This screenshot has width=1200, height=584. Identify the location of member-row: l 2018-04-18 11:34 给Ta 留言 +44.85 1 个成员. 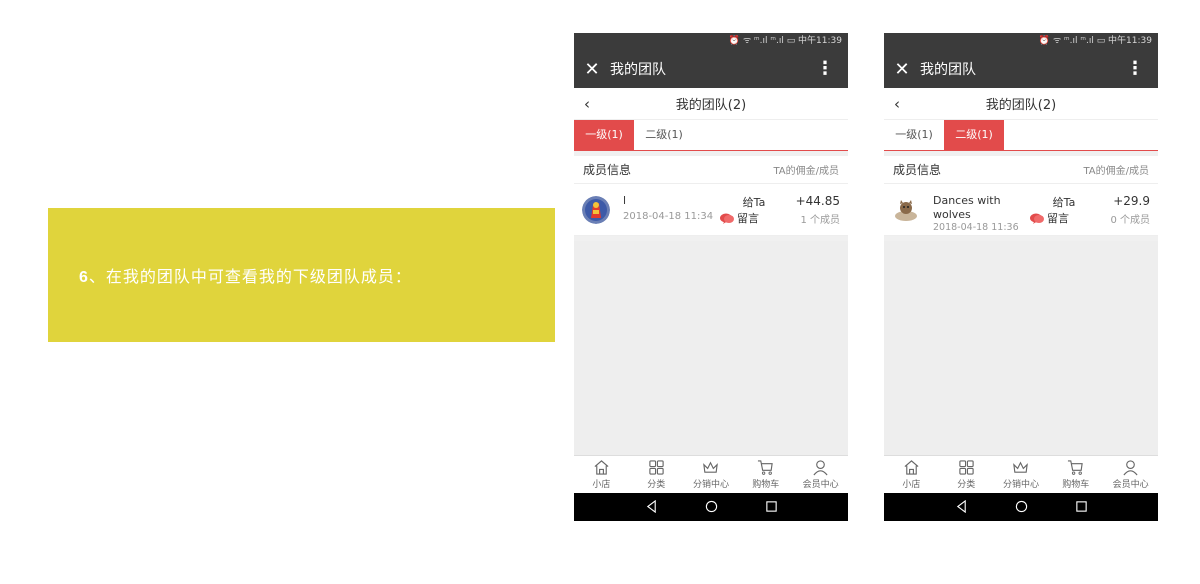
(711, 210).